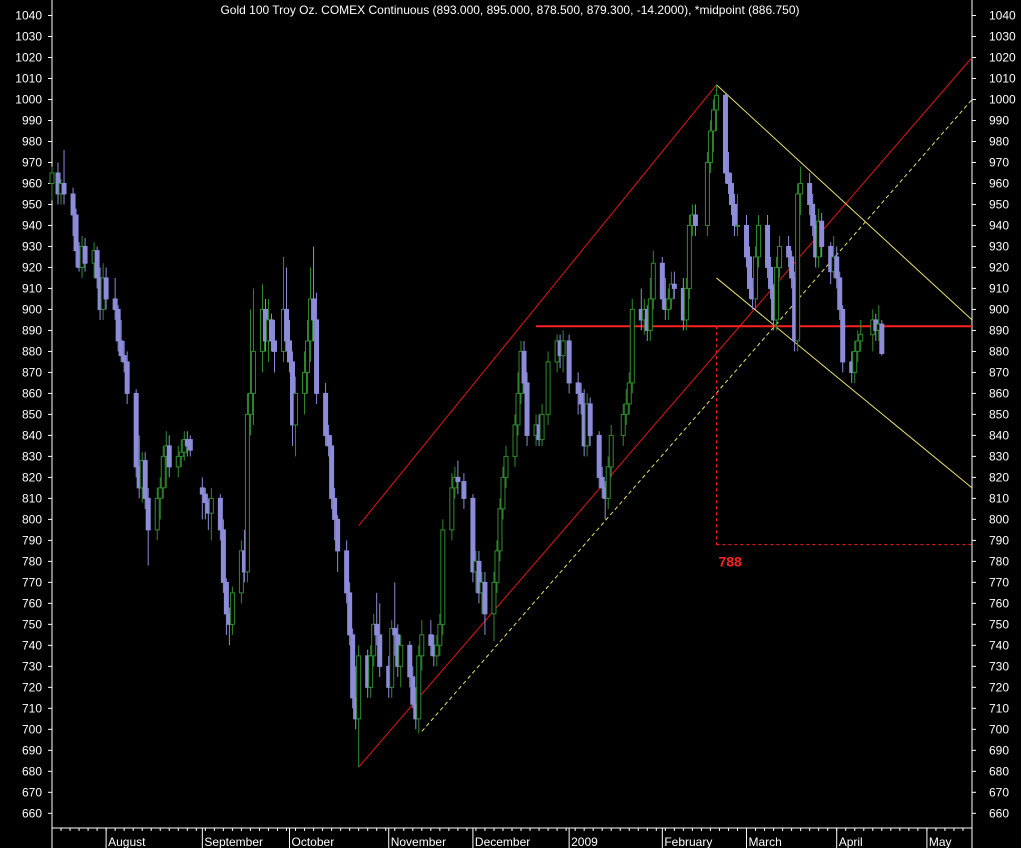  I want to click on y-tick-label-right: 700, so click(999, 729).